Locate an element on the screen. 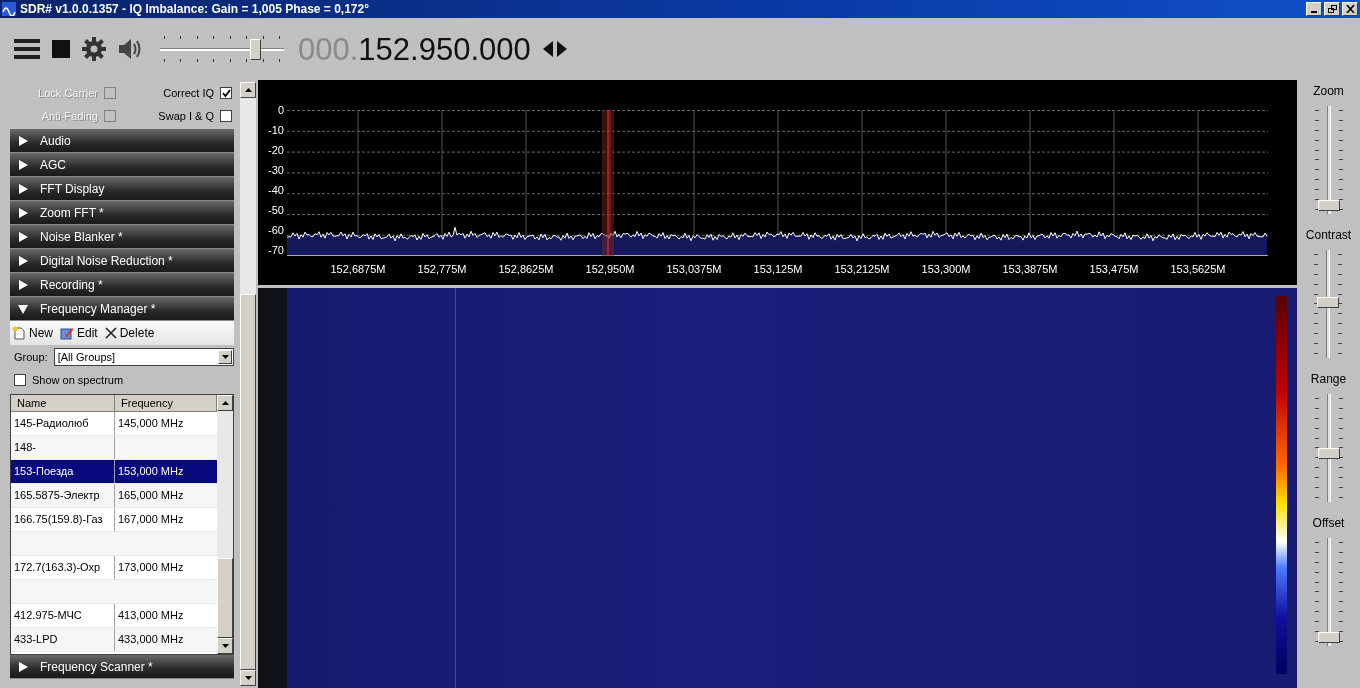 The height and width of the screenshot is (688, 1360). close-icon is located at coordinates (1350, 9).